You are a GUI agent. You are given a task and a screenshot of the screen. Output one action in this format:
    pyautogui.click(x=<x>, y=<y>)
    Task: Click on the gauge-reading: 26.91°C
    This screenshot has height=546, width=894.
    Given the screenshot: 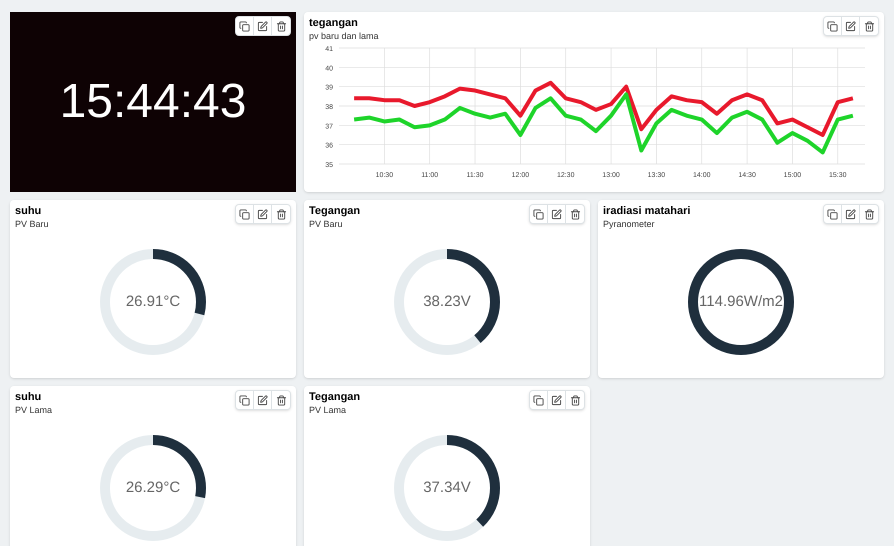 What is the action you would take?
    pyautogui.click(x=153, y=302)
    